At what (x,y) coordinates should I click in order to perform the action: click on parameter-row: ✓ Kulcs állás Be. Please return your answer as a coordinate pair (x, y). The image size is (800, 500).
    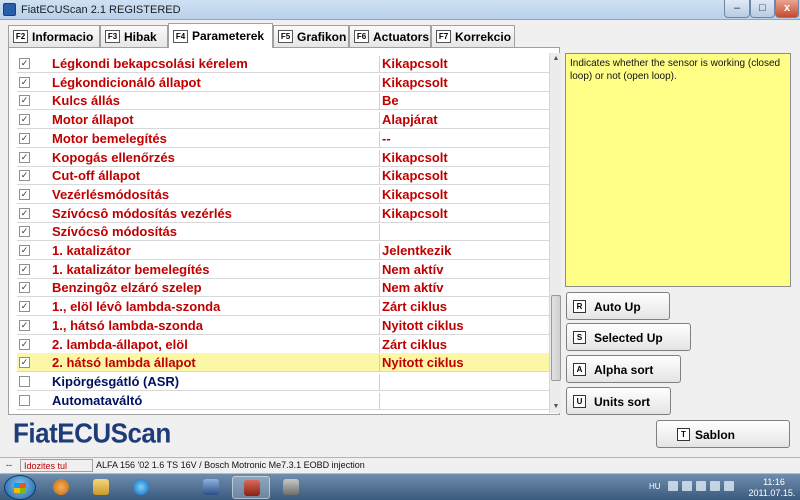
    Looking at the image, I should click on (286, 100).